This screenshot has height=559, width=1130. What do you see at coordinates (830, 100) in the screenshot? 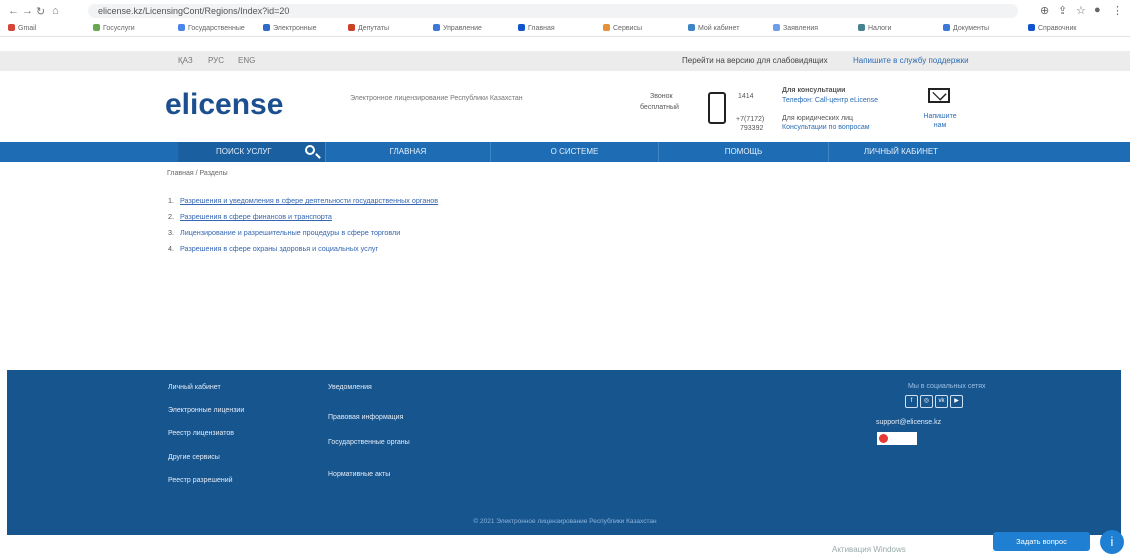
I see `contact-line-a: Телефон: Call-центр eLicense` at bounding box center [830, 100].